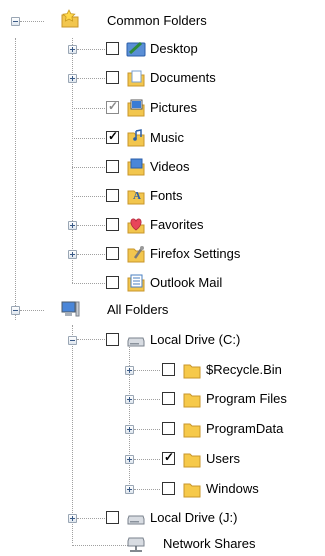 This screenshot has width=325, height=556. What do you see at coordinates (183, 77) in the screenshot?
I see `node-label: Documents` at bounding box center [183, 77].